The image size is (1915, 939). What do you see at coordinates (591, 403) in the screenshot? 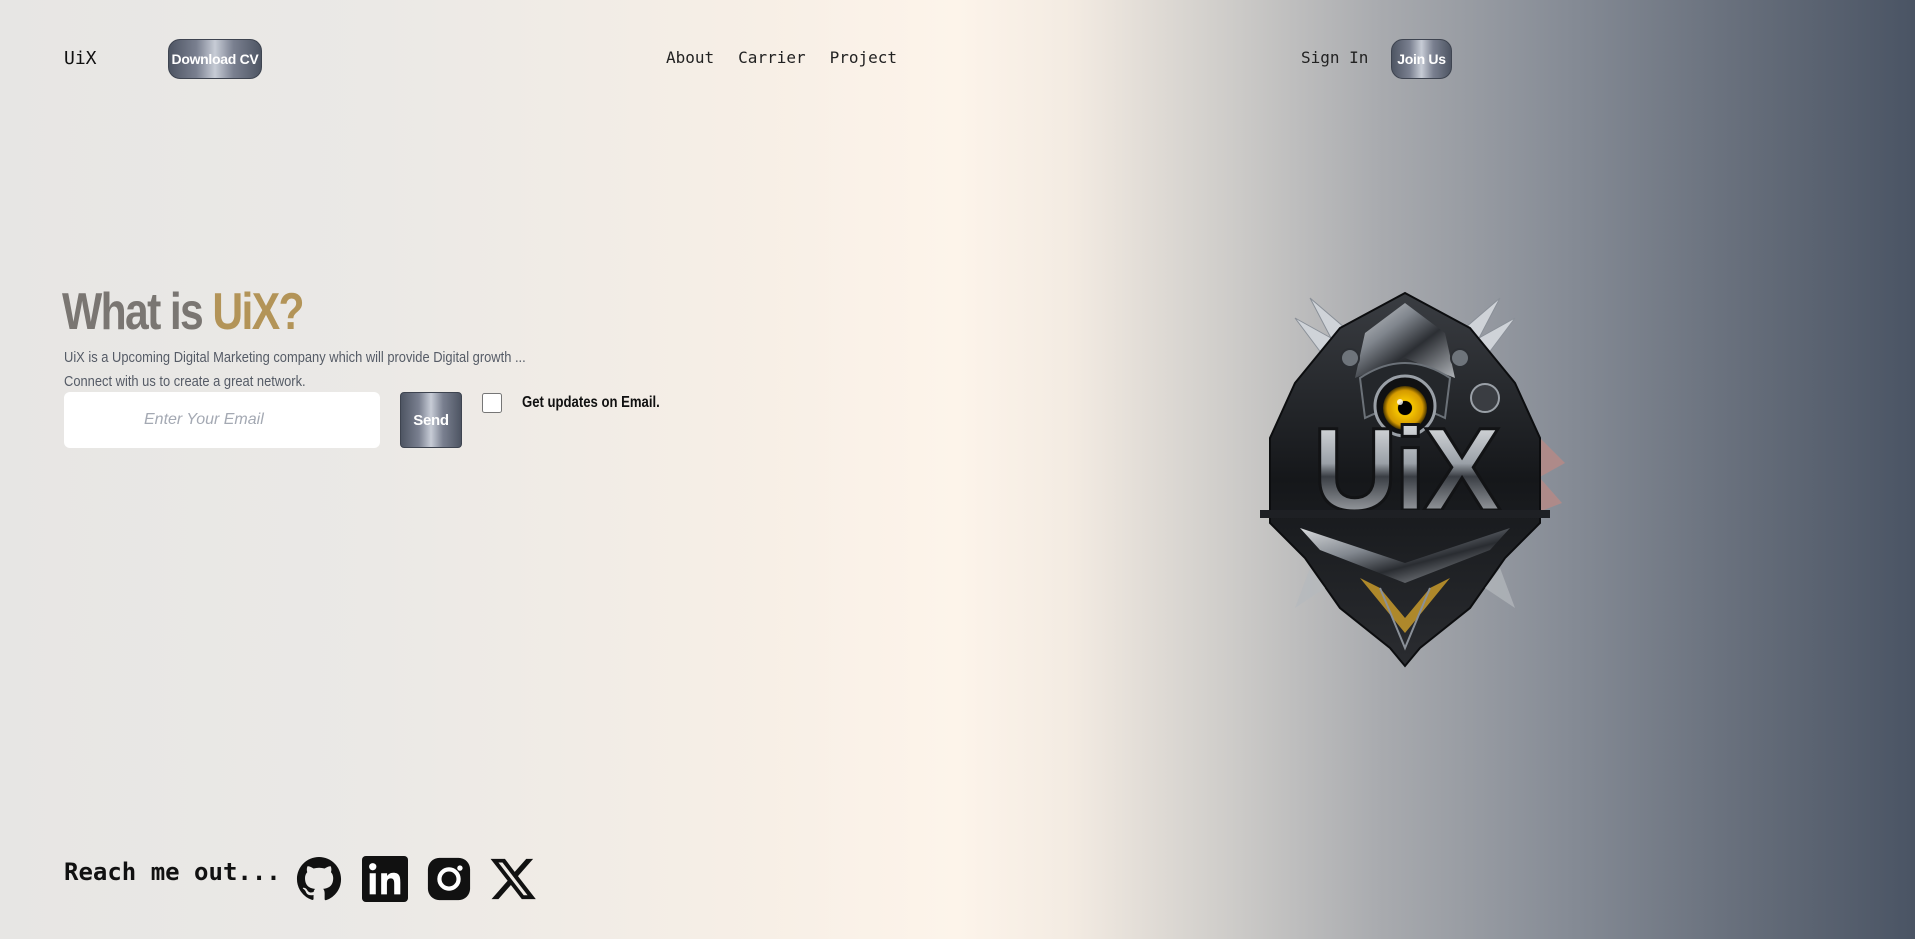
I see `email-updates-label: Get updates on Email.` at bounding box center [591, 403].